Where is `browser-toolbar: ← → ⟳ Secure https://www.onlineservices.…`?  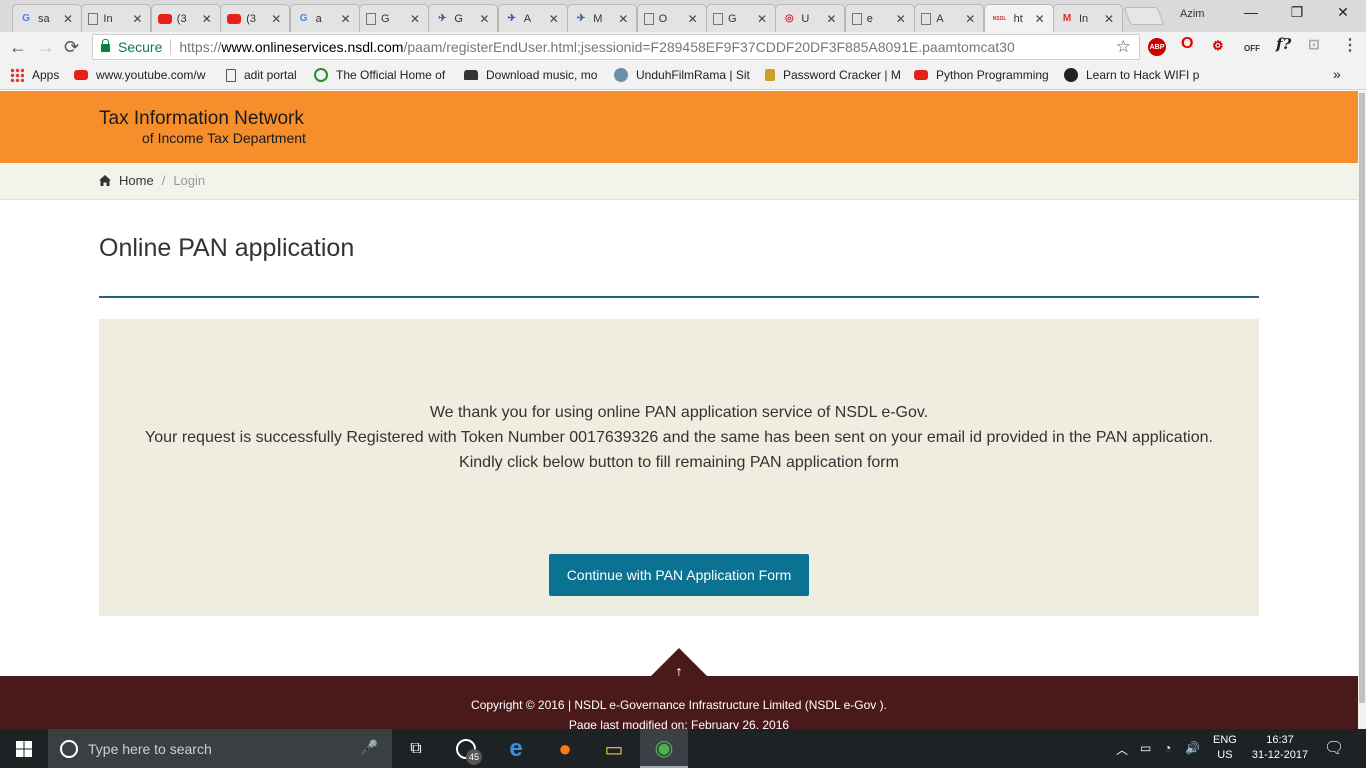
browser-toolbar: ← → ⟳ Secure https://www.onlineservices.… is located at coordinates (683, 47).